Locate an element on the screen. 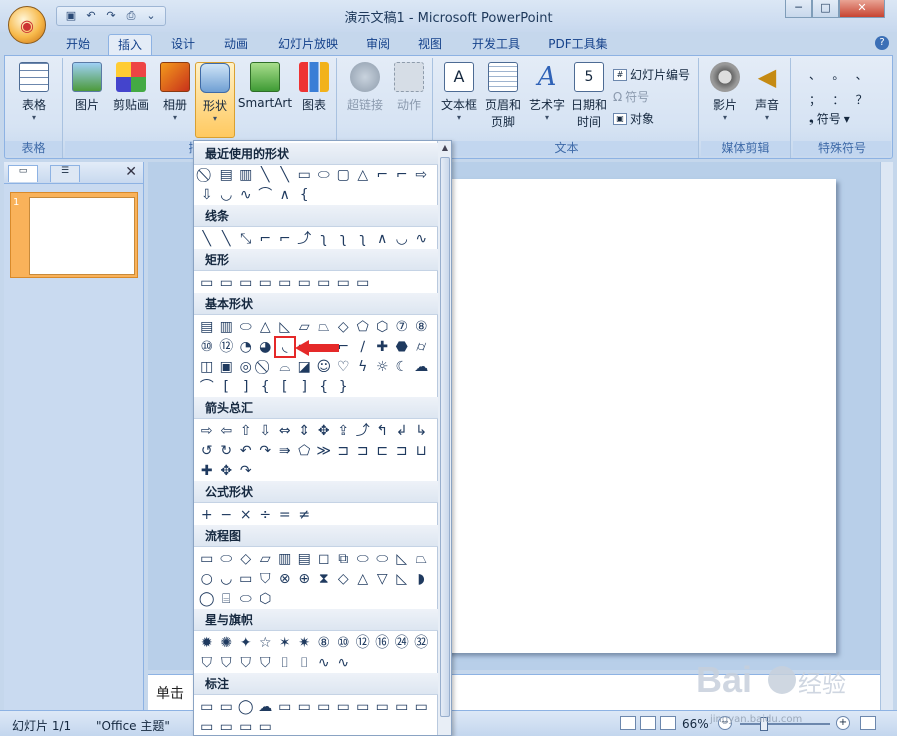 The image size is (897, 736). help-icon: ? is located at coordinates (882, 43).